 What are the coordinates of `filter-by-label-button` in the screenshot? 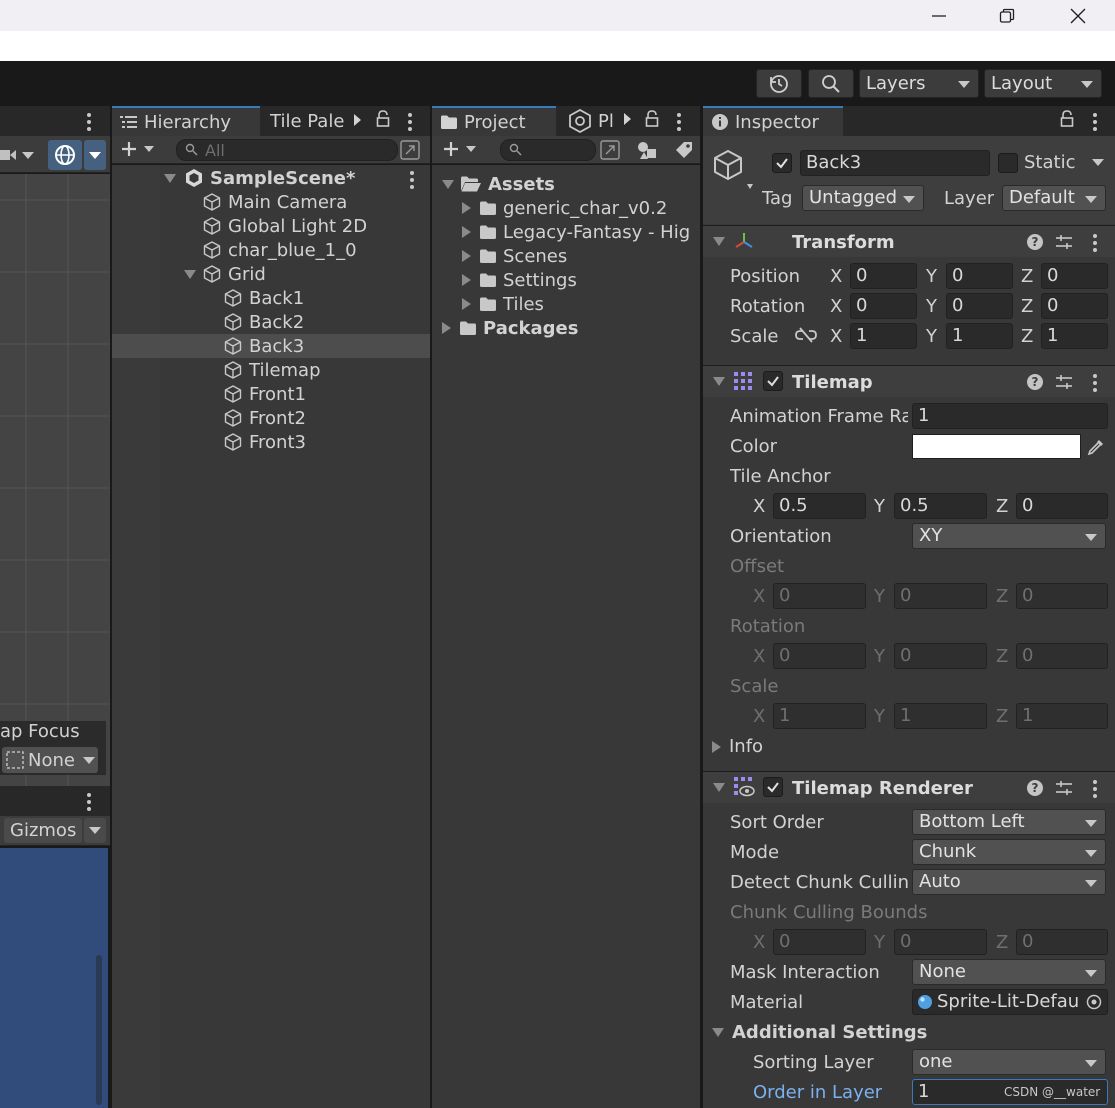 It's located at (684, 150).